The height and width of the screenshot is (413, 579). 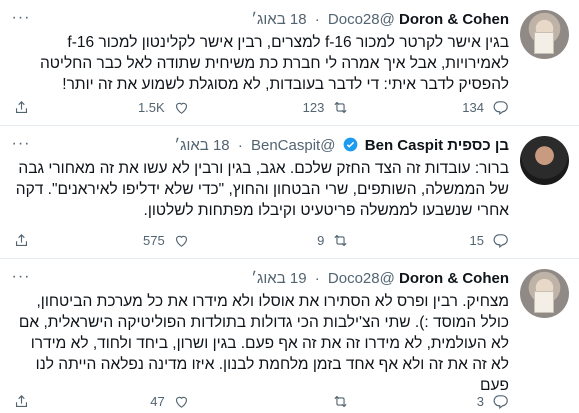 I want to click on tweet-actions: 134 123 1.5K, so click(x=259, y=107).